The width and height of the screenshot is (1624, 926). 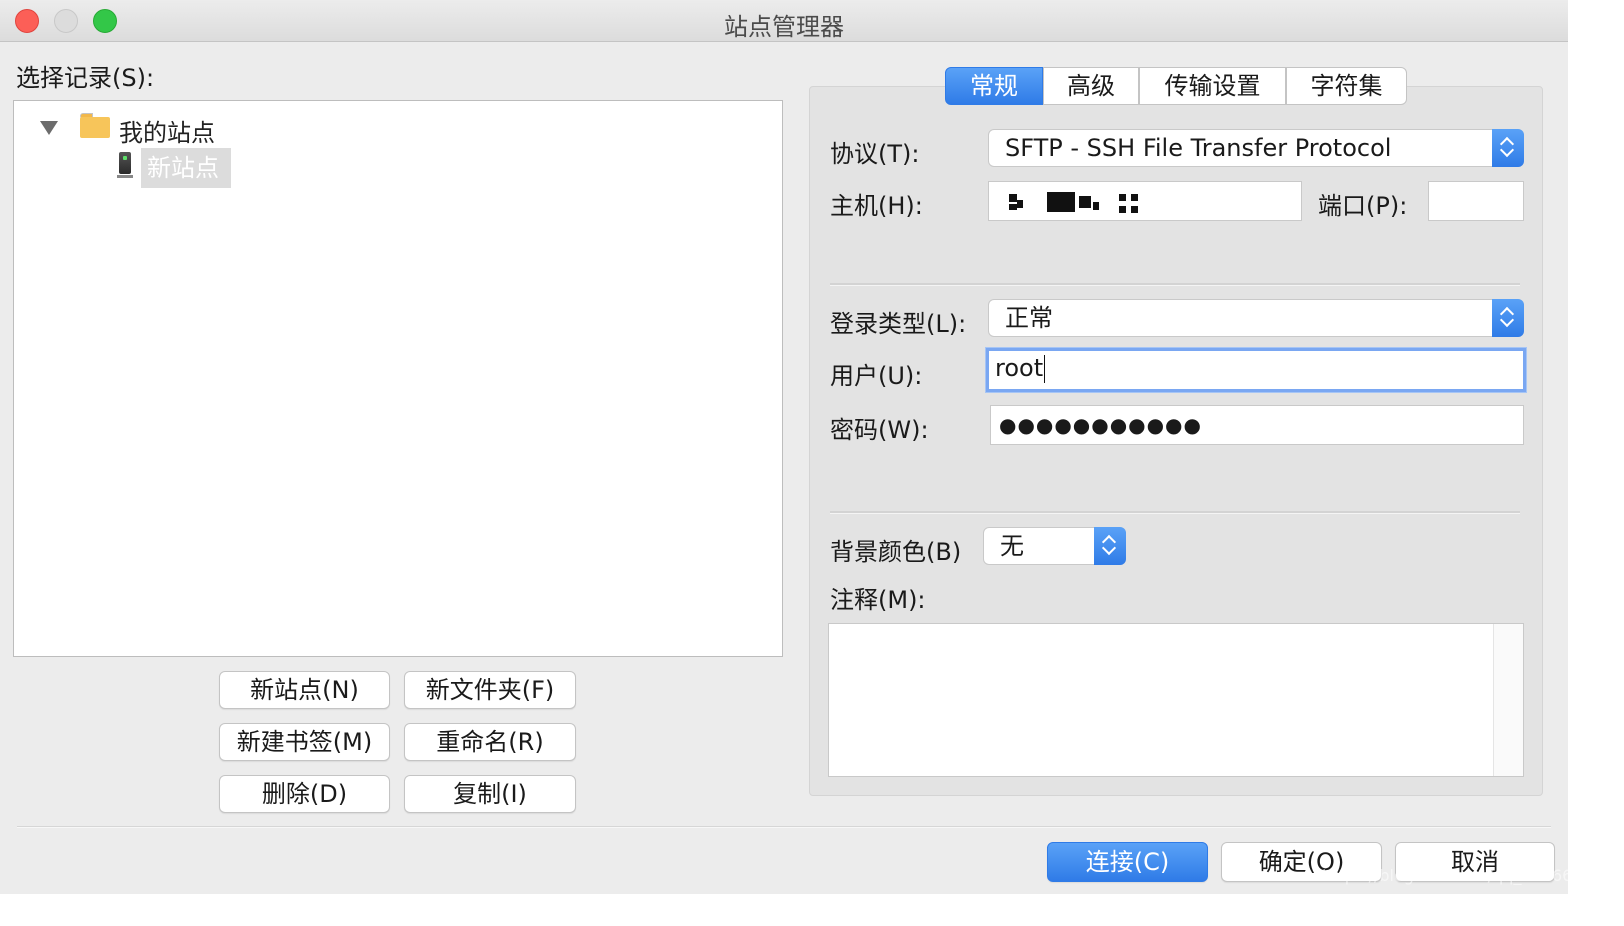 I want to click on watermark-text: https://blog.csdn.net/qq_43166688, so click(x=1462, y=875).